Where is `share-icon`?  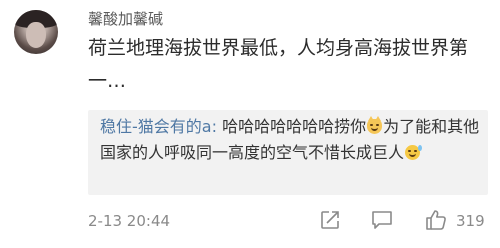
share-icon is located at coordinates (330, 220).